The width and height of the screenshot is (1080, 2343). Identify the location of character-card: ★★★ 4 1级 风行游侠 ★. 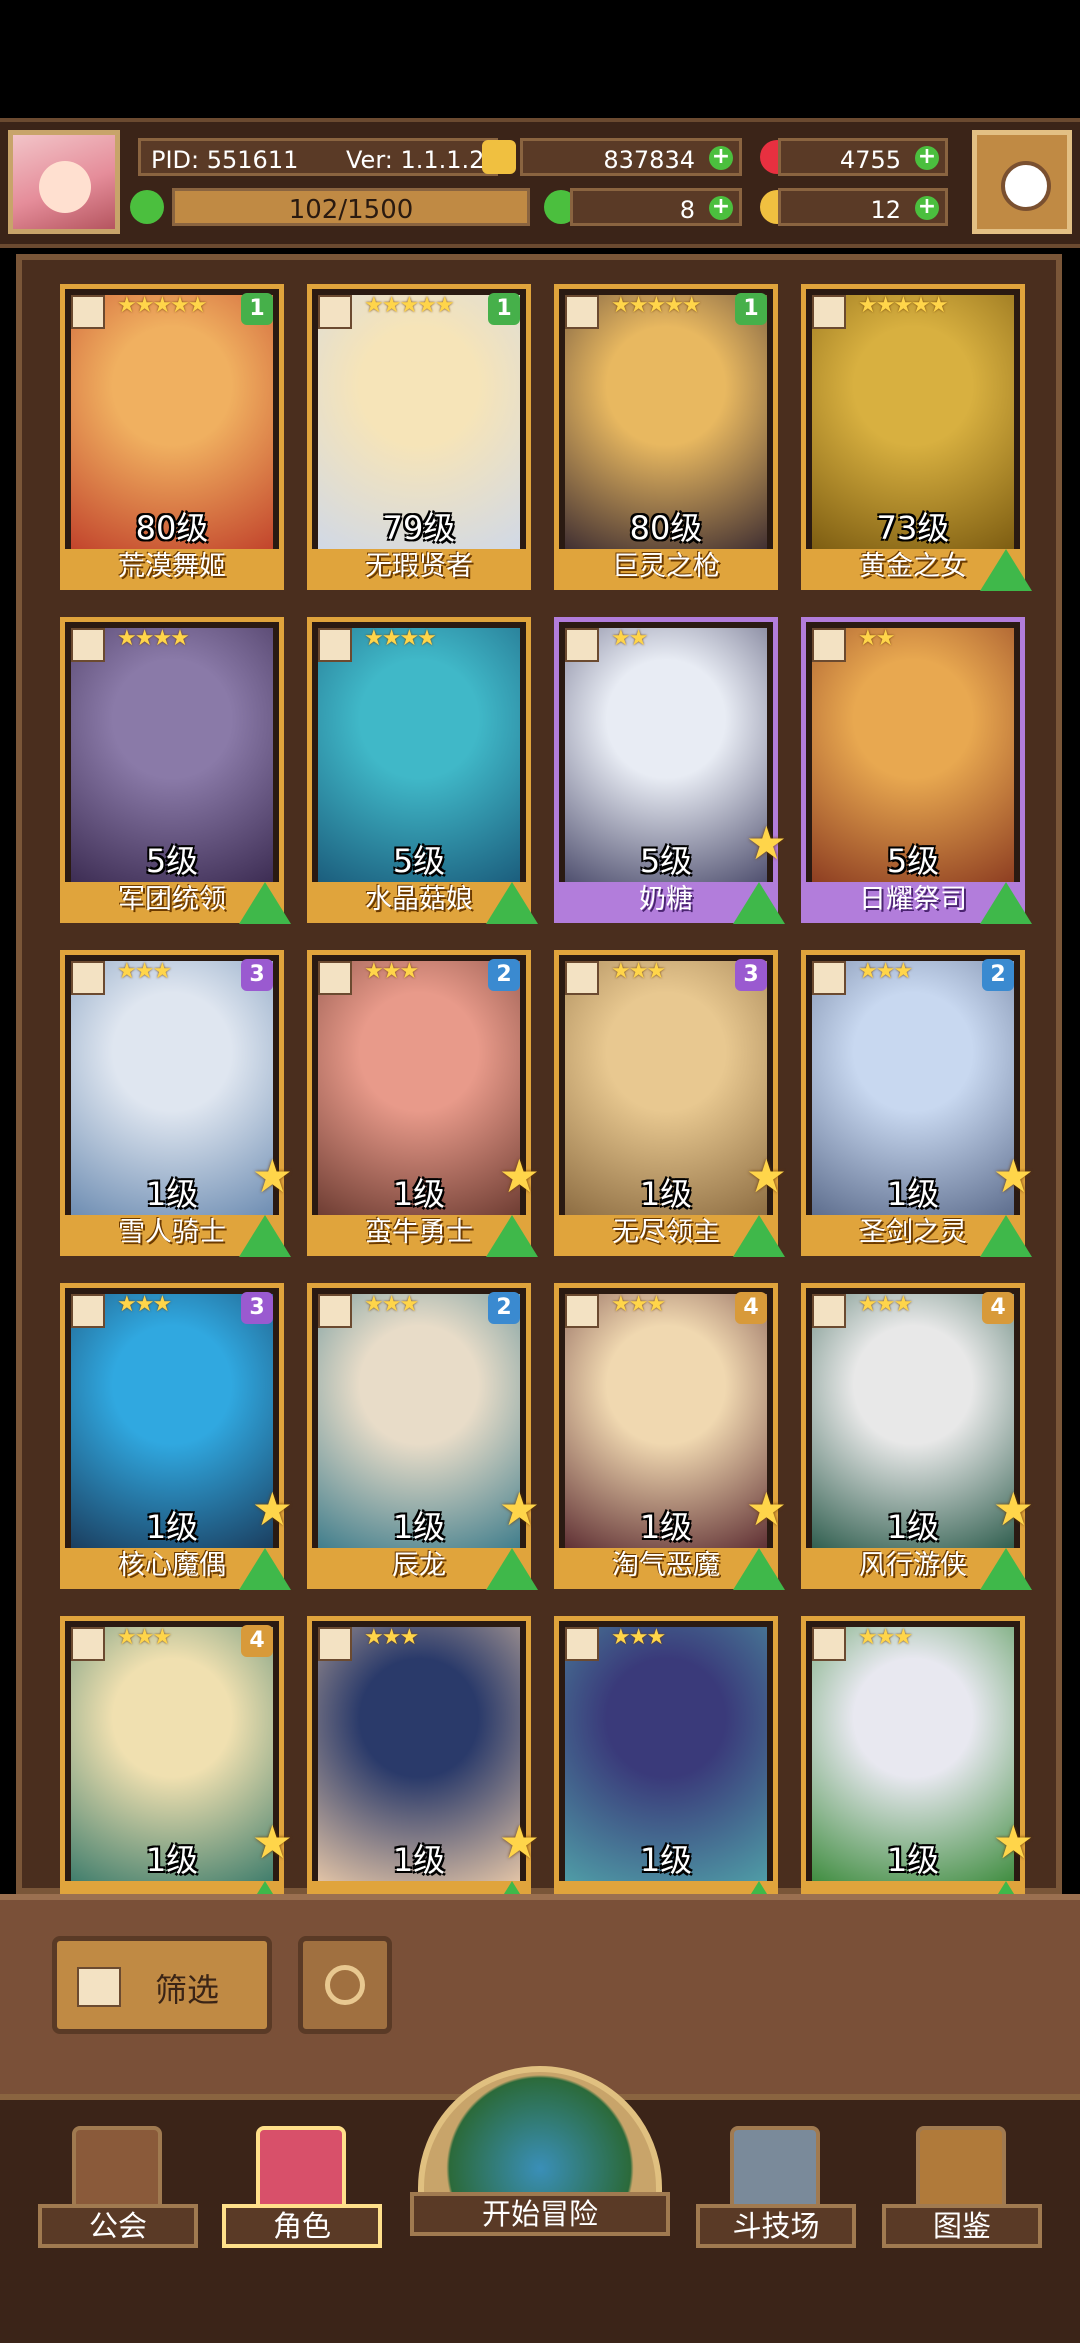
(917, 1436).